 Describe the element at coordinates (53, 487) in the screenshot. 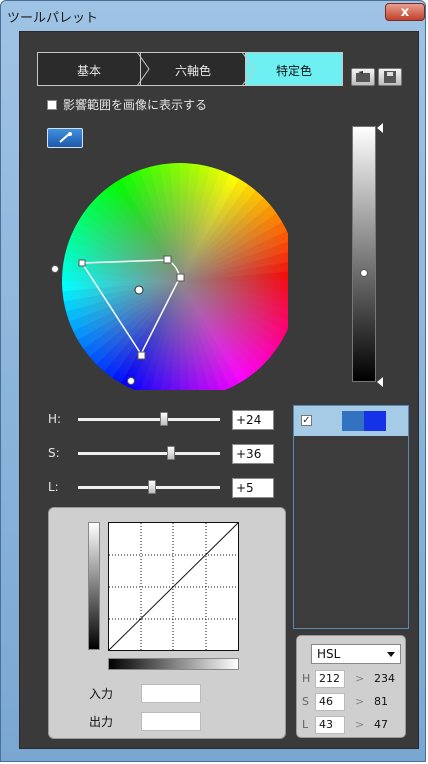

I see `lightness-slider-label: L:` at that location.